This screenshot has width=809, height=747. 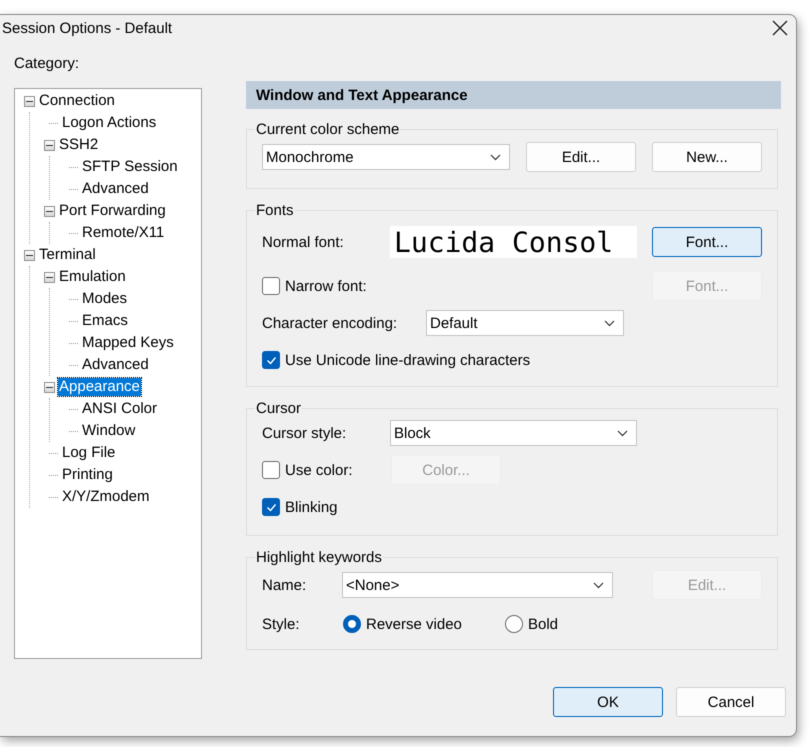 I want to click on radio-label: Reverse video, so click(x=414, y=624).